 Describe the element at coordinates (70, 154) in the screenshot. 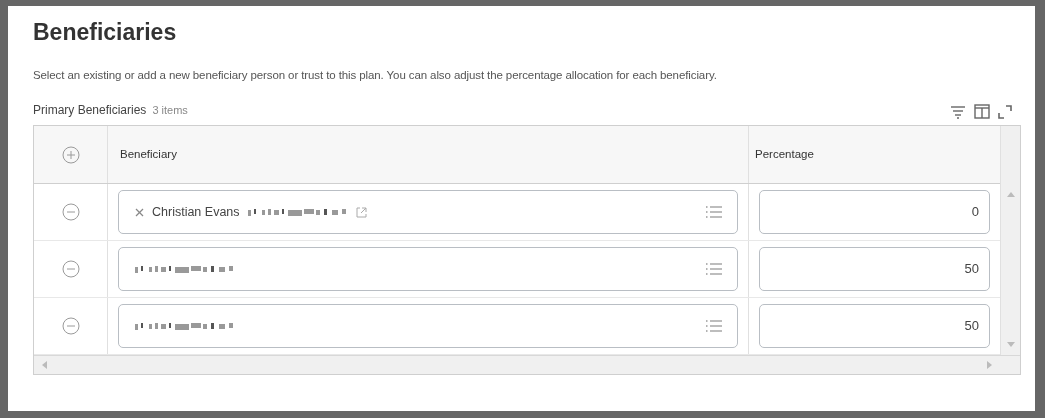

I see `add-row-icon` at that location.